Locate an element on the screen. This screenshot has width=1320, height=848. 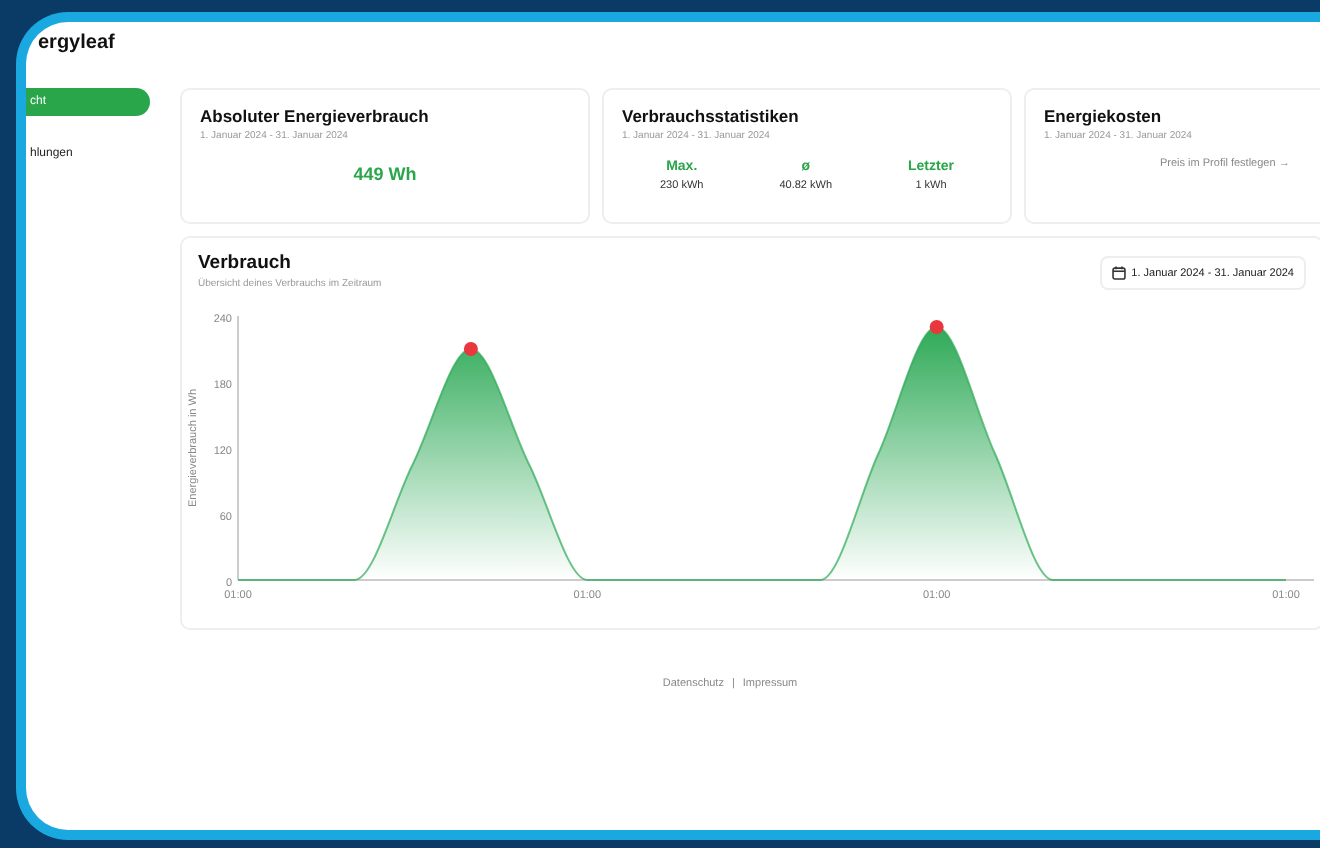
chart-title: Verbrauch is located at coordinates (245, 263).